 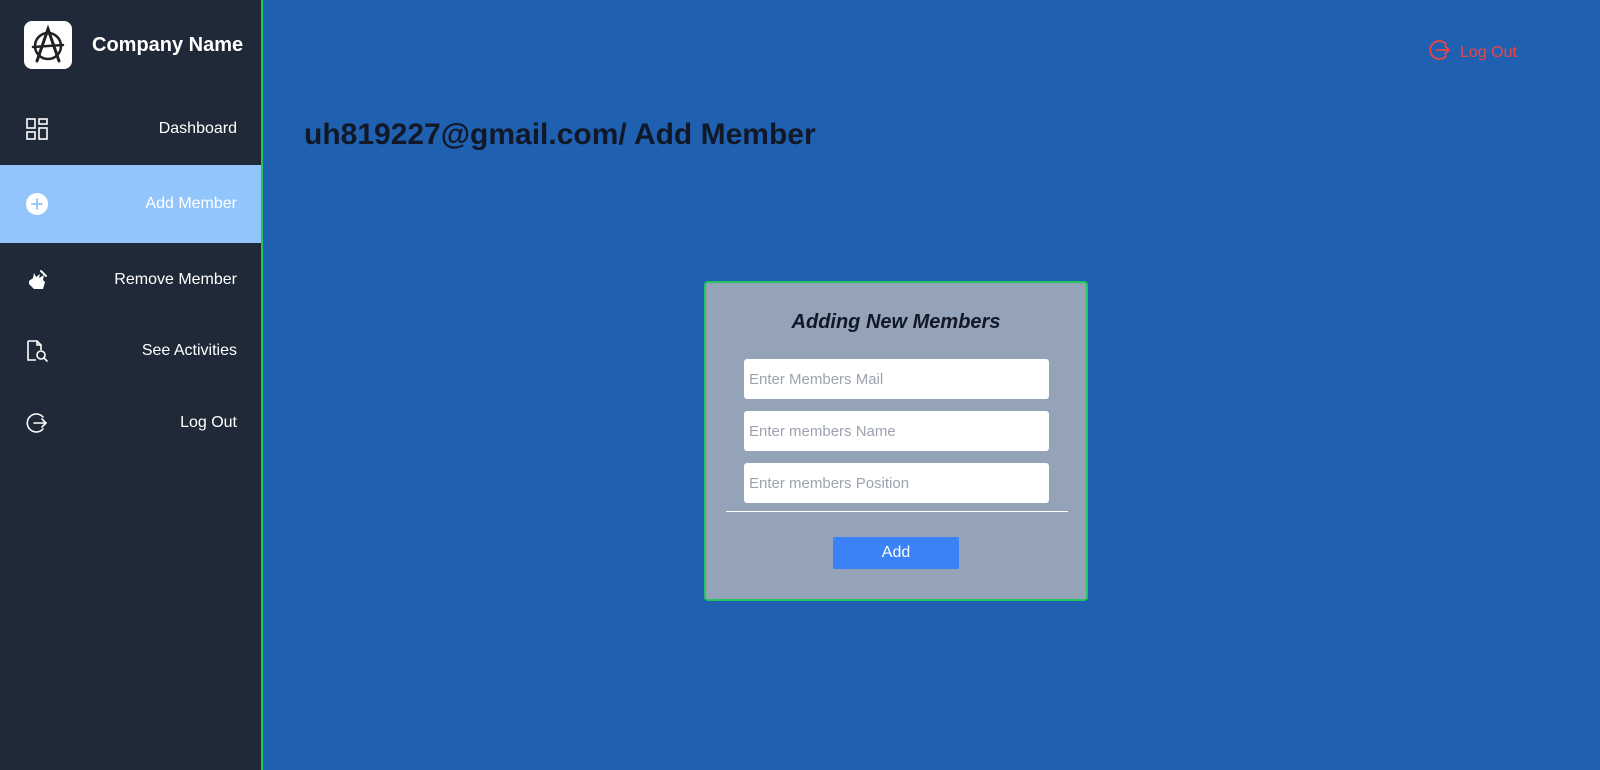 I want to click on plus-circle-icon, so click(x=37, y=204).